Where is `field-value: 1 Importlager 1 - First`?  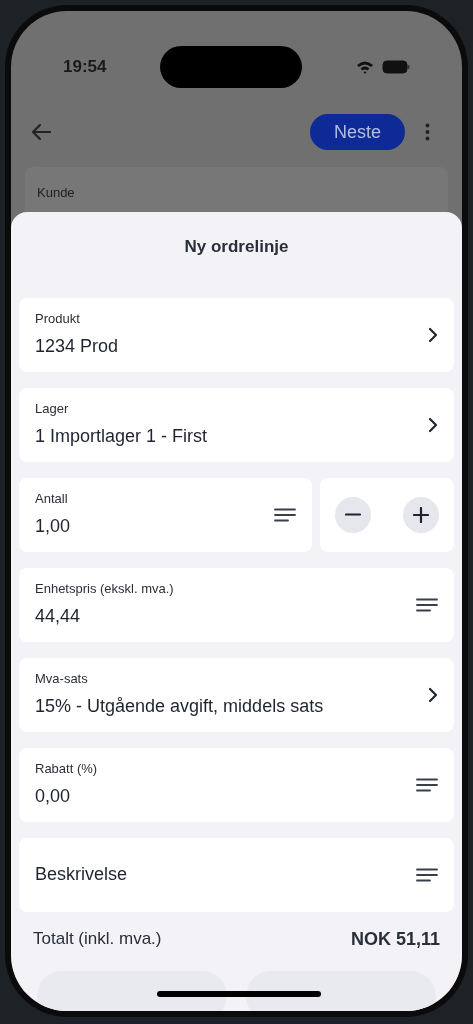 field-value: 1 Importlager 1 - First is located at coordinates (121, 436).